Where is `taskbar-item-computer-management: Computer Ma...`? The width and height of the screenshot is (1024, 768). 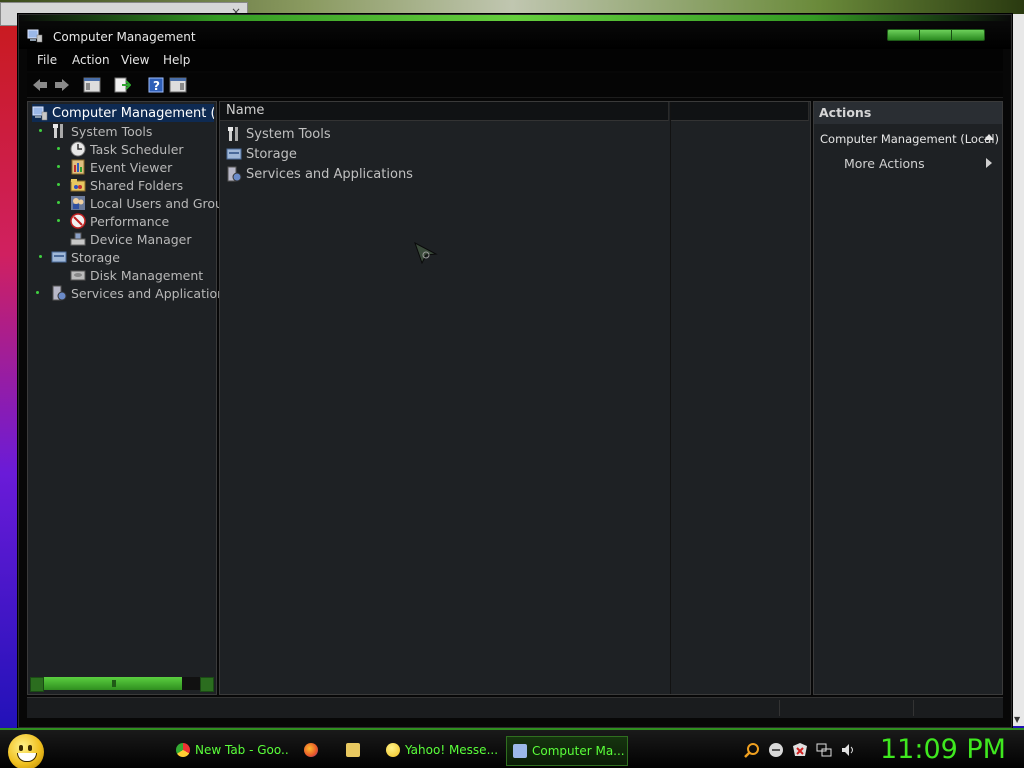
taskbar-item-computer-management: Computer Ma... is located at coordinates (567, 751).